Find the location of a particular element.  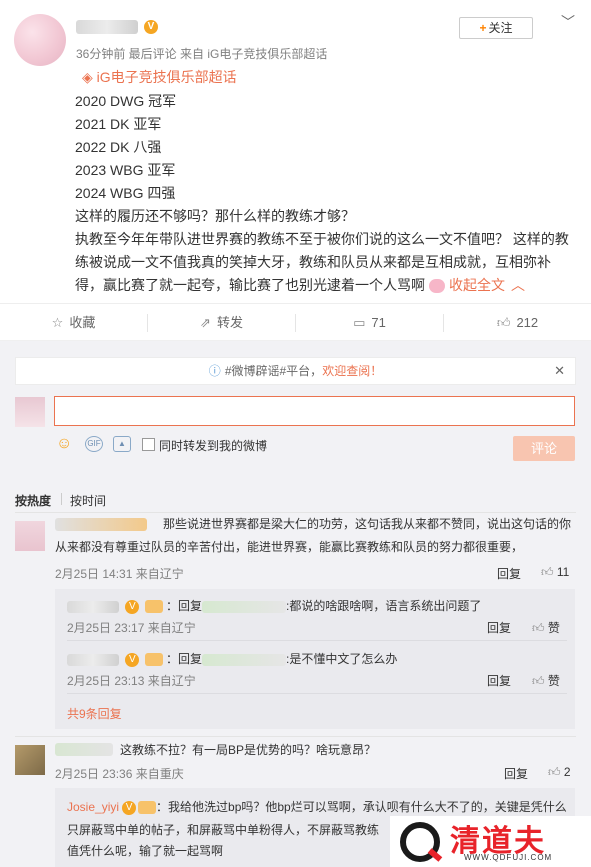

image-icon: ▲ is located at coordinates (122, 444).